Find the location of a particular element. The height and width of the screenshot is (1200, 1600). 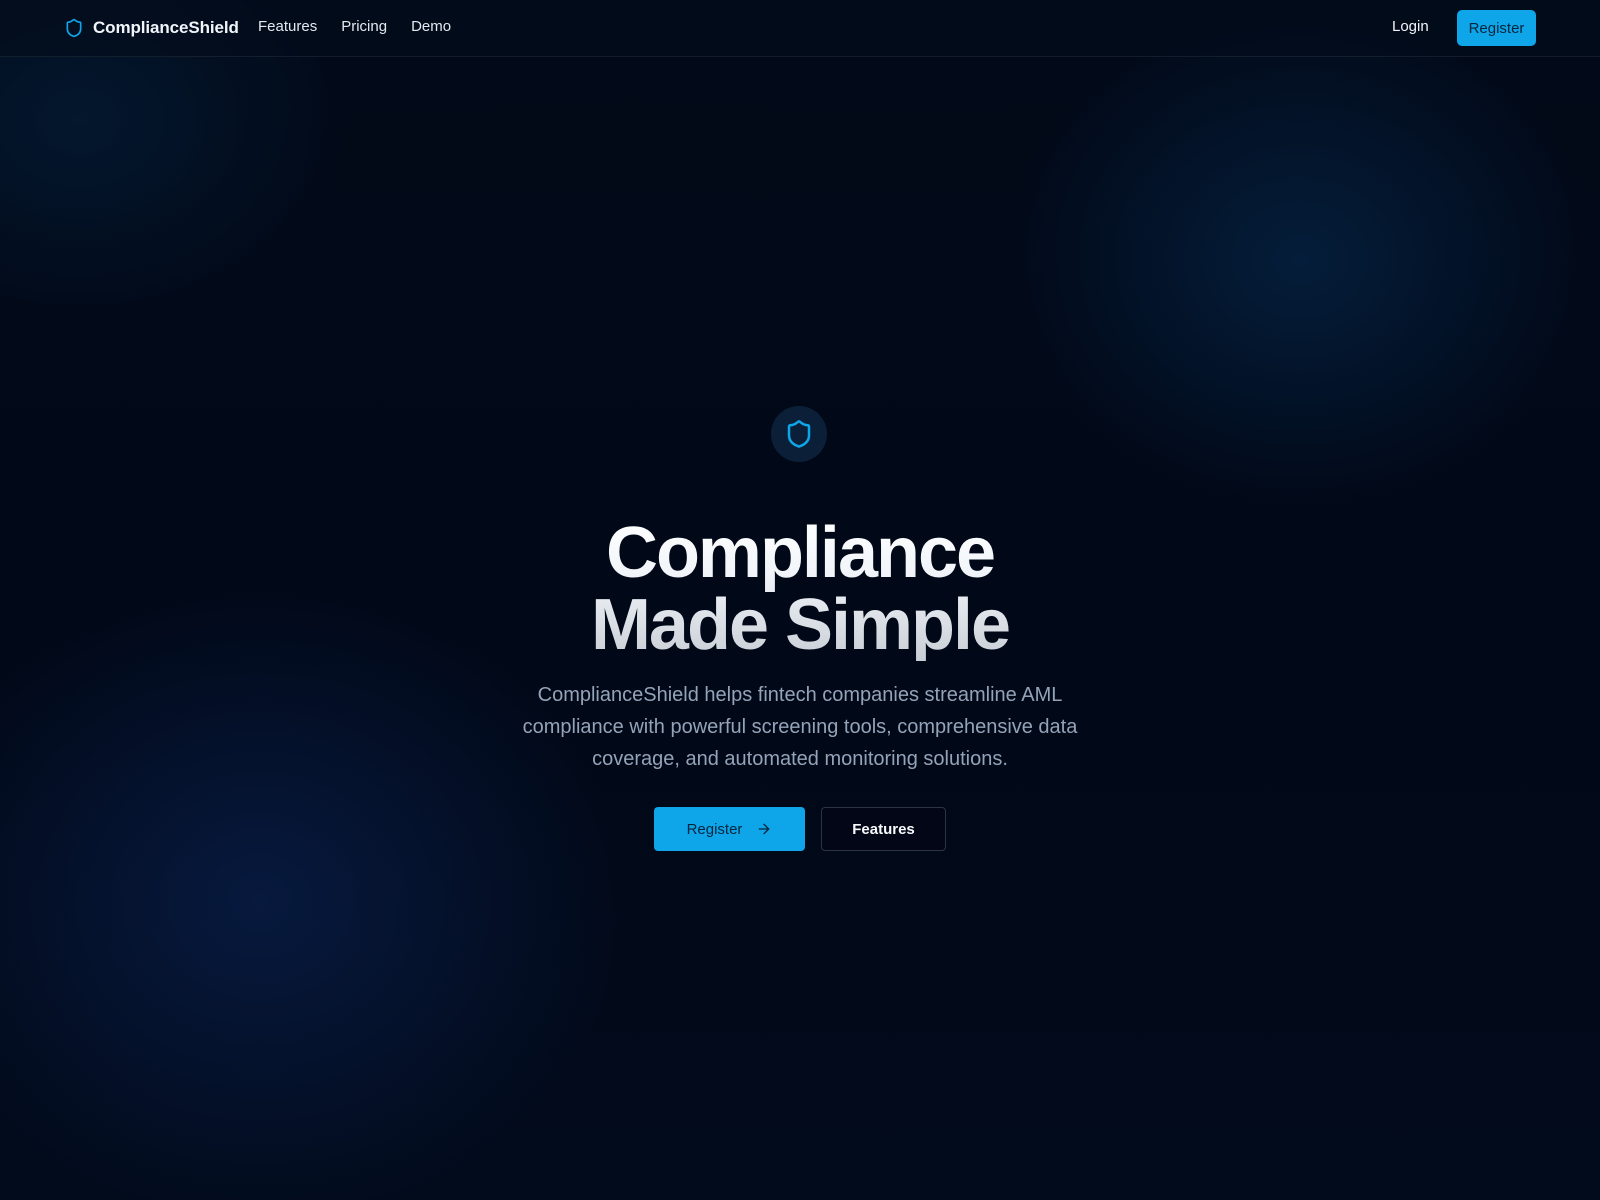

brand-logo: ComplianceShield is located at coordinates (151, 28).